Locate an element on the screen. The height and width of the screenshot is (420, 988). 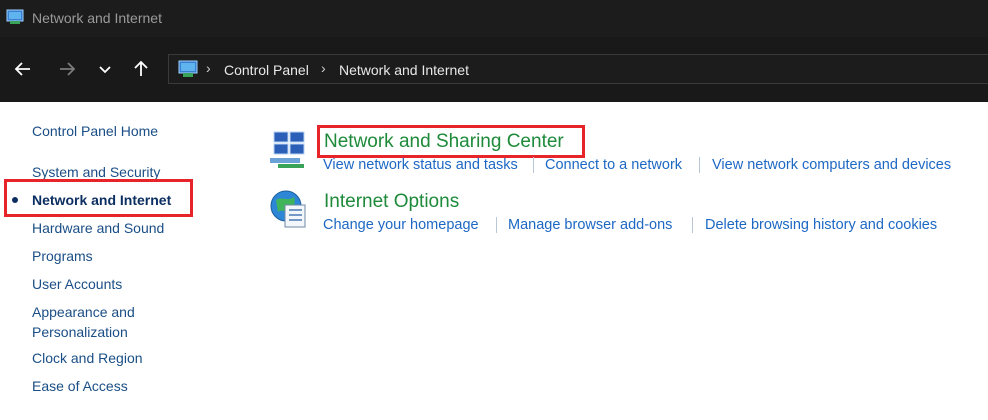
chevron-down-icon is located at coordinates (105, 70).